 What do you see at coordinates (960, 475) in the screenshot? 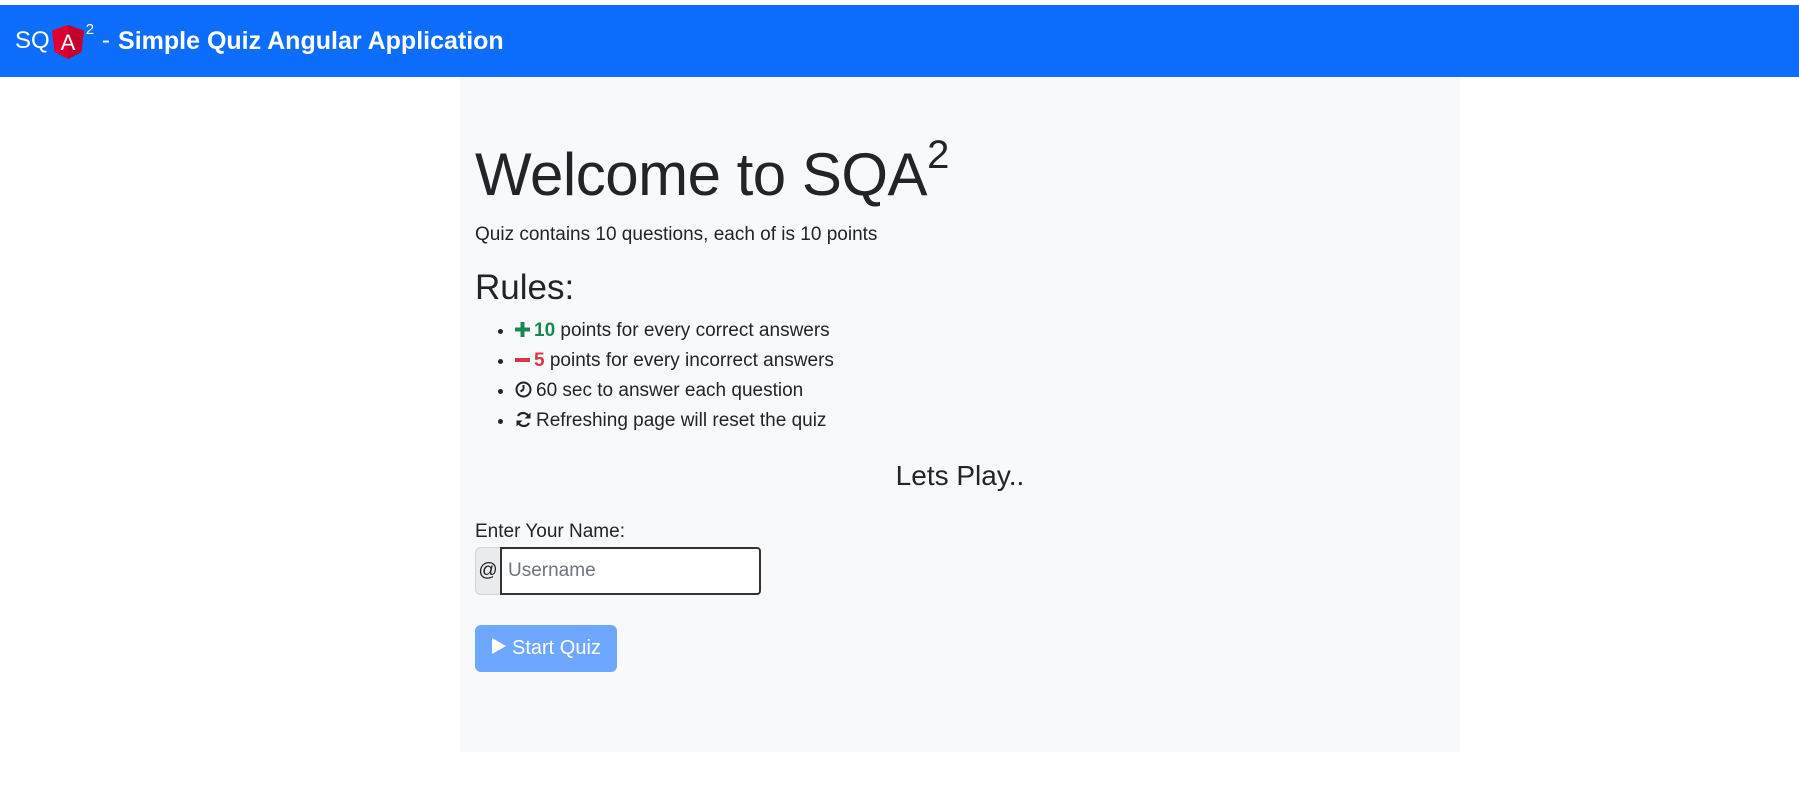
I see `lets-play-heading: Lets Play..` at bounding box center [960, 475].